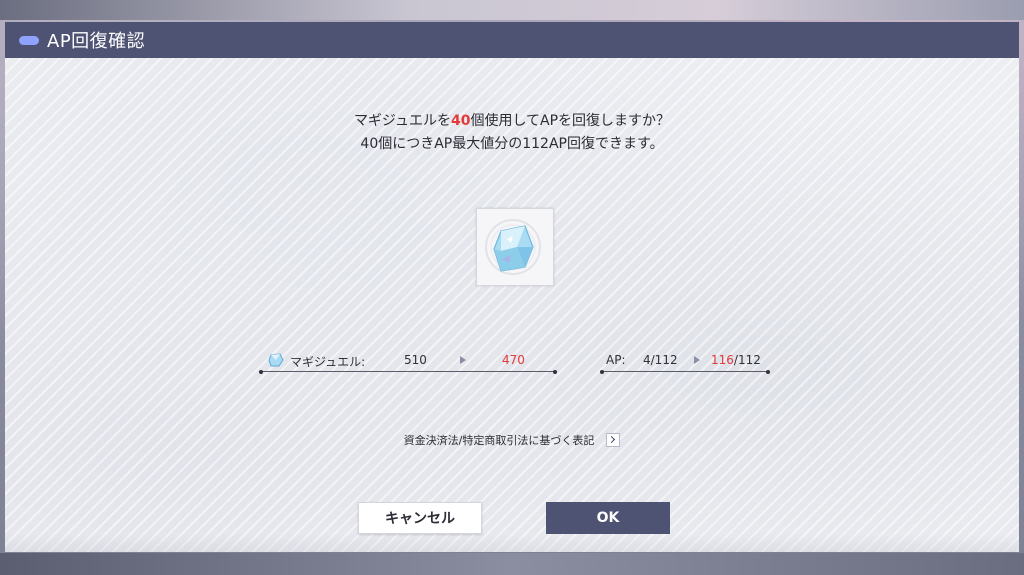 This screenshot has height=575, width=1024. Describe the element at coordinates (555, 372) in the screenshot. I see `jewel-stat-dot-right` at that location.